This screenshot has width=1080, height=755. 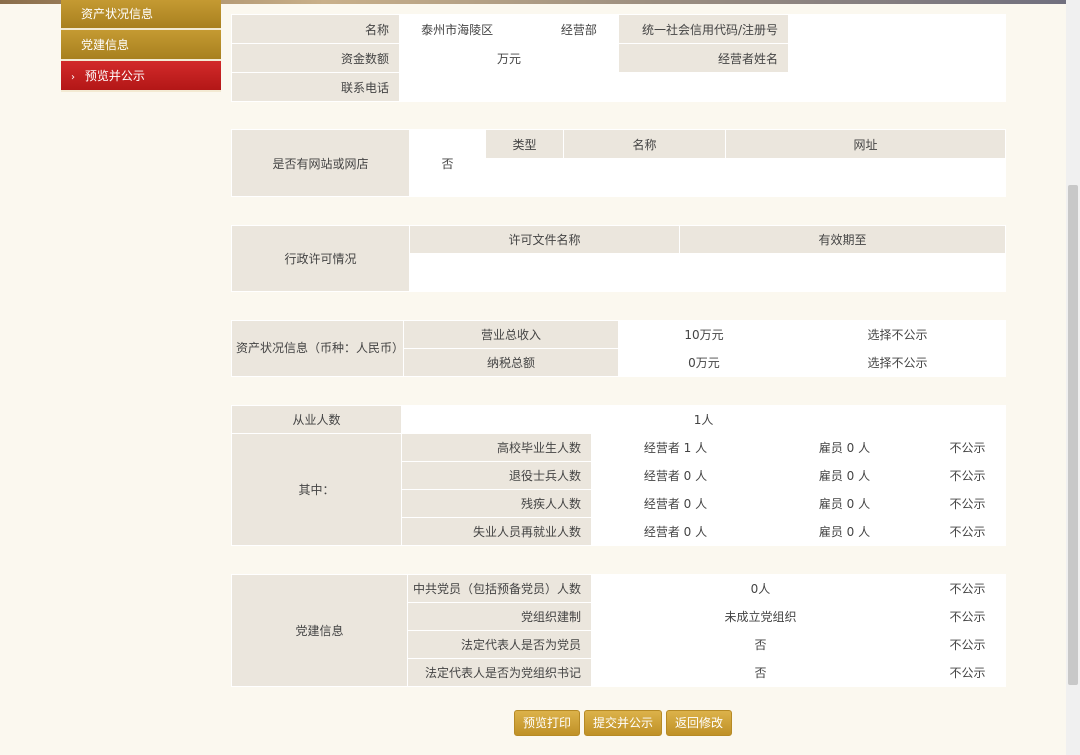 What do you see at coordinates (865, 144) in the screenshot?
I see `website-header-url: 网址` at bounding box center [865, 144].